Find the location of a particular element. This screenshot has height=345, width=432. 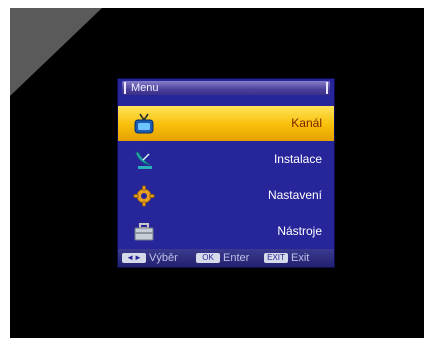

corner-decoration is located at coordinates (56, 52).